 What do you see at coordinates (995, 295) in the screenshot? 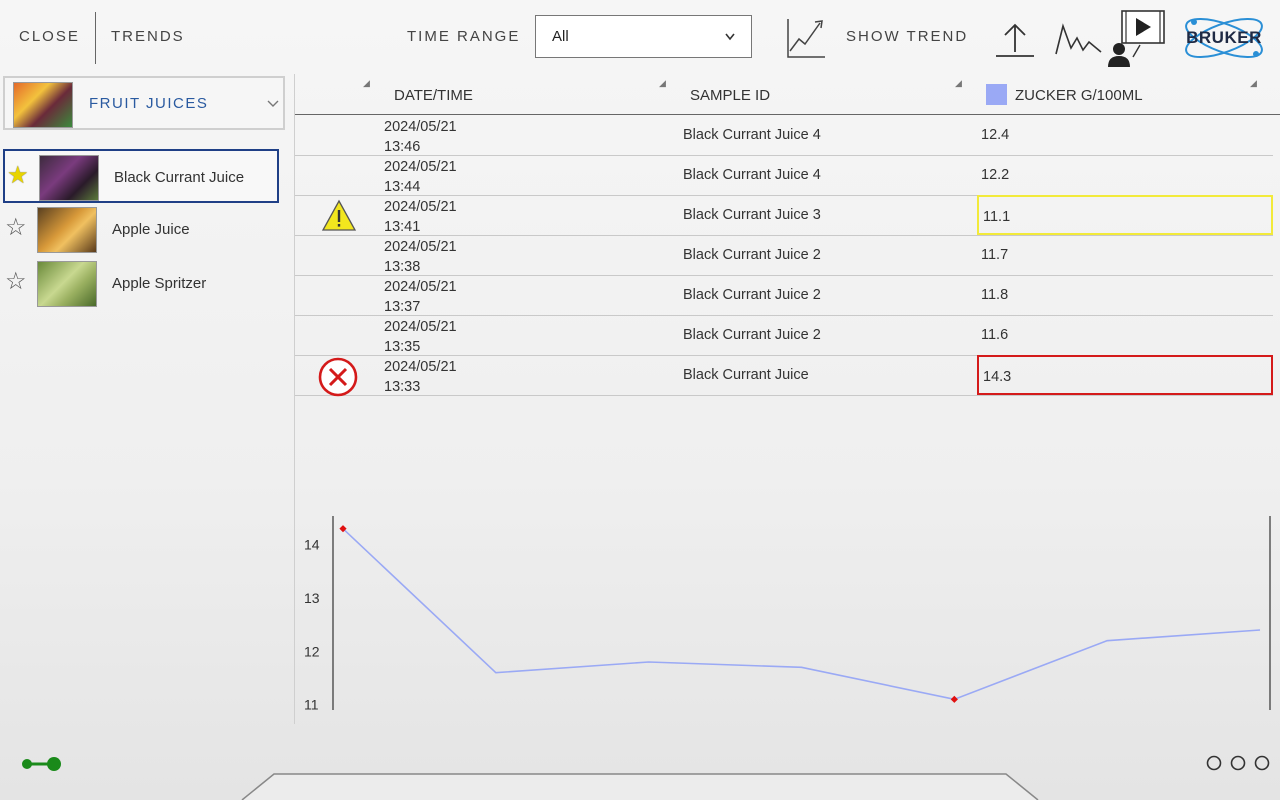
I see `cell-value: 11.8` at bounding box center [995, 295].